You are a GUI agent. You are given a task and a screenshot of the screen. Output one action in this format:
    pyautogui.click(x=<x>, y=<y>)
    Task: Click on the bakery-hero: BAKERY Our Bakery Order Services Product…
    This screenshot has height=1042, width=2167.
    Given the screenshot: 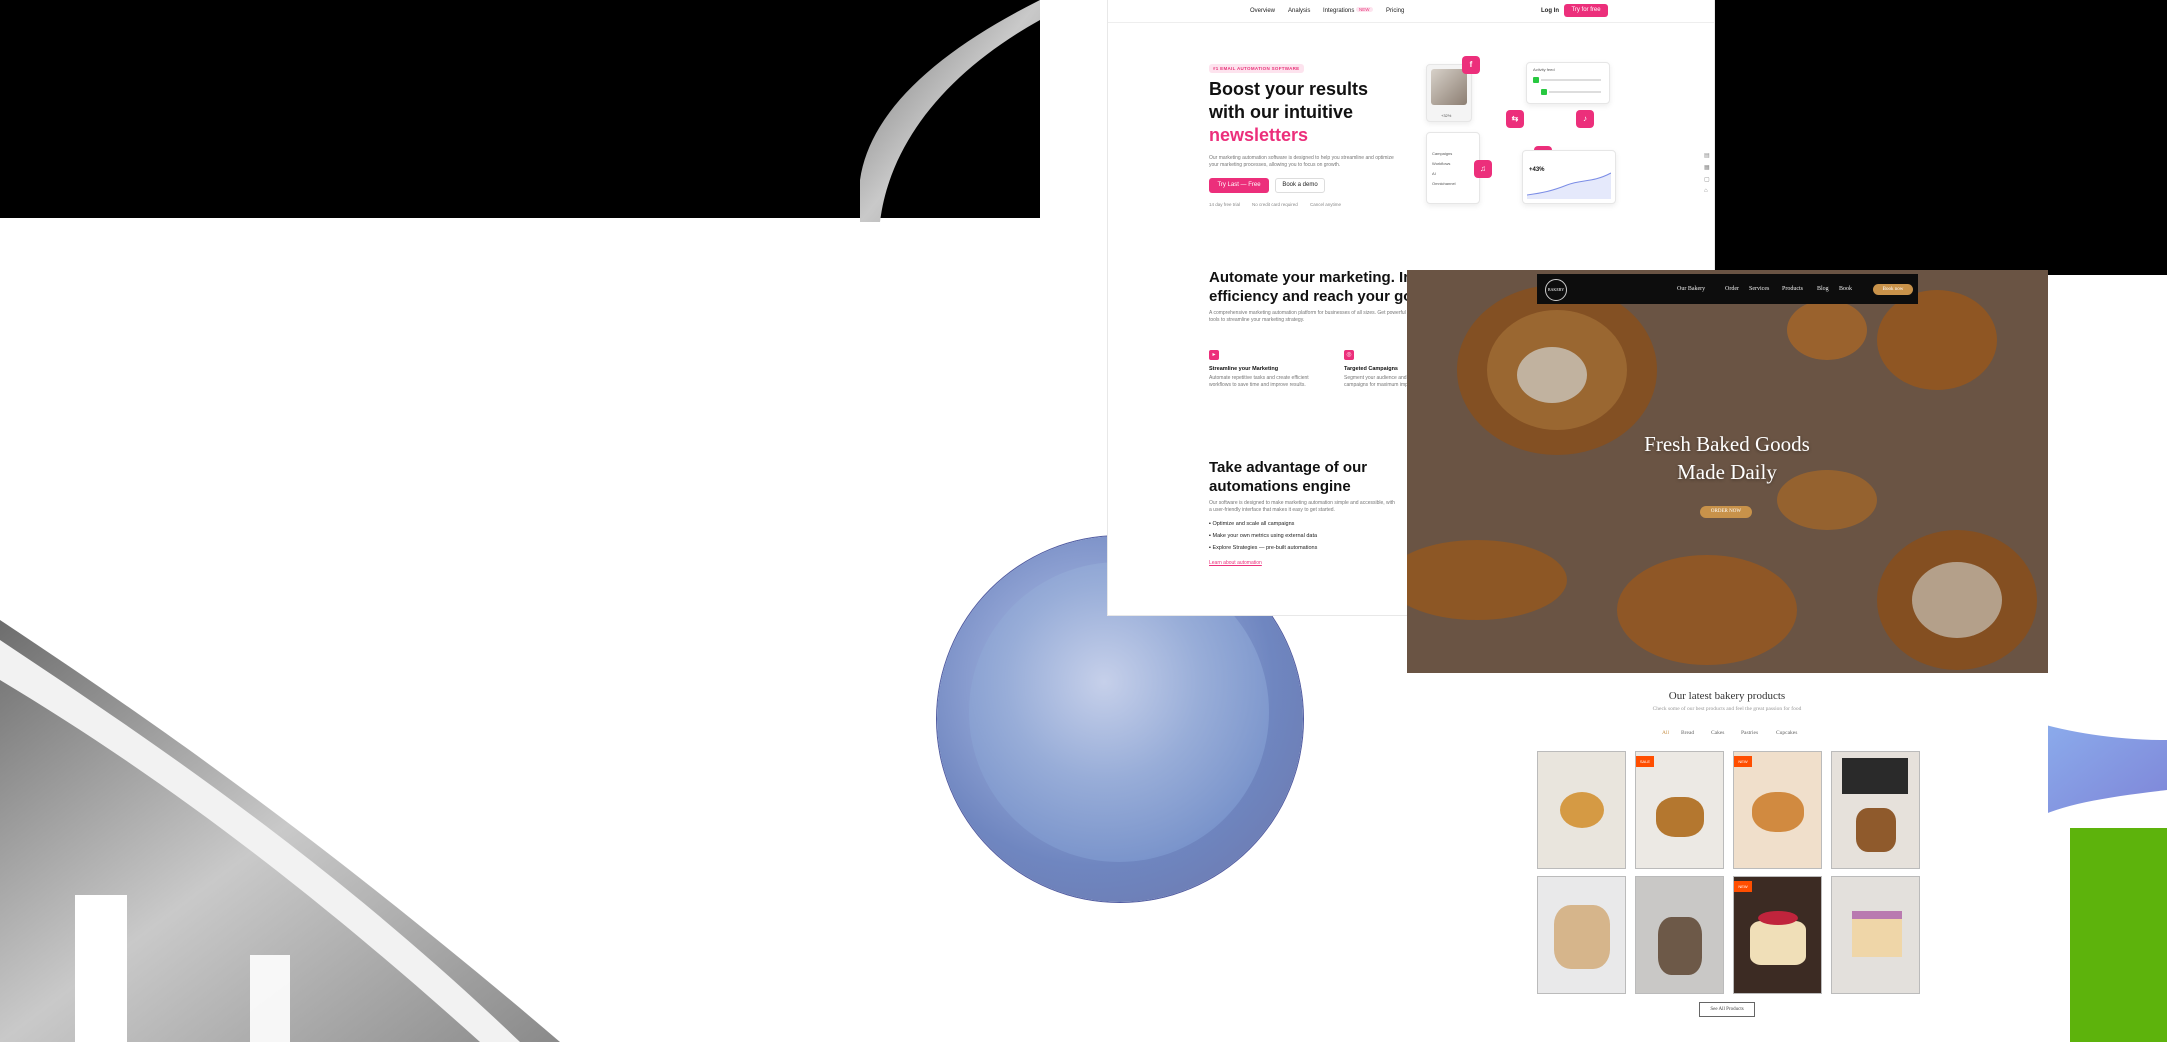 What is the action you would take?
    pyautogui.click(x=1727, y=471)
    